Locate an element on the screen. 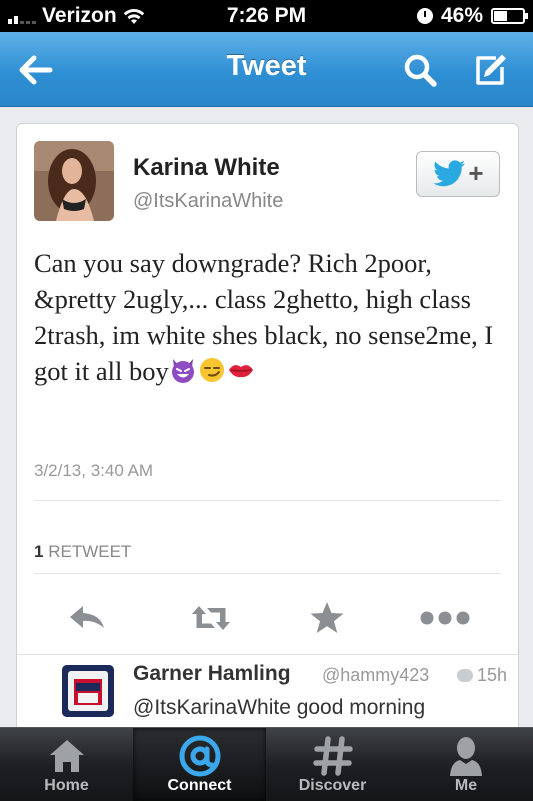 This screenshot has height=801, width=533. page-title: Tweet is located at coordinates (266, 66).